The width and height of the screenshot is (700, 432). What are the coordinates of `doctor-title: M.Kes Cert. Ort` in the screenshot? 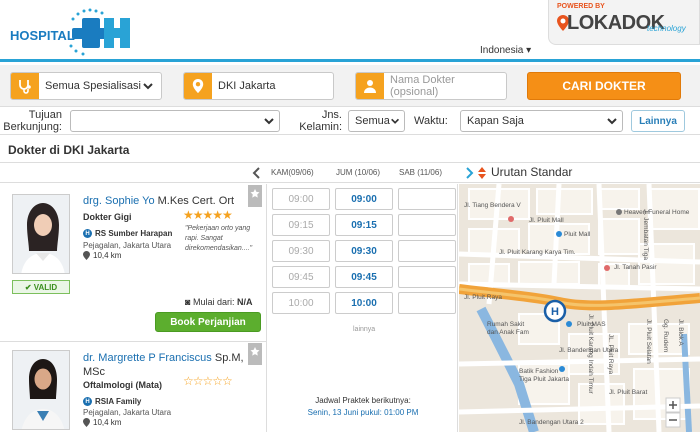 It's located at (194, 201).